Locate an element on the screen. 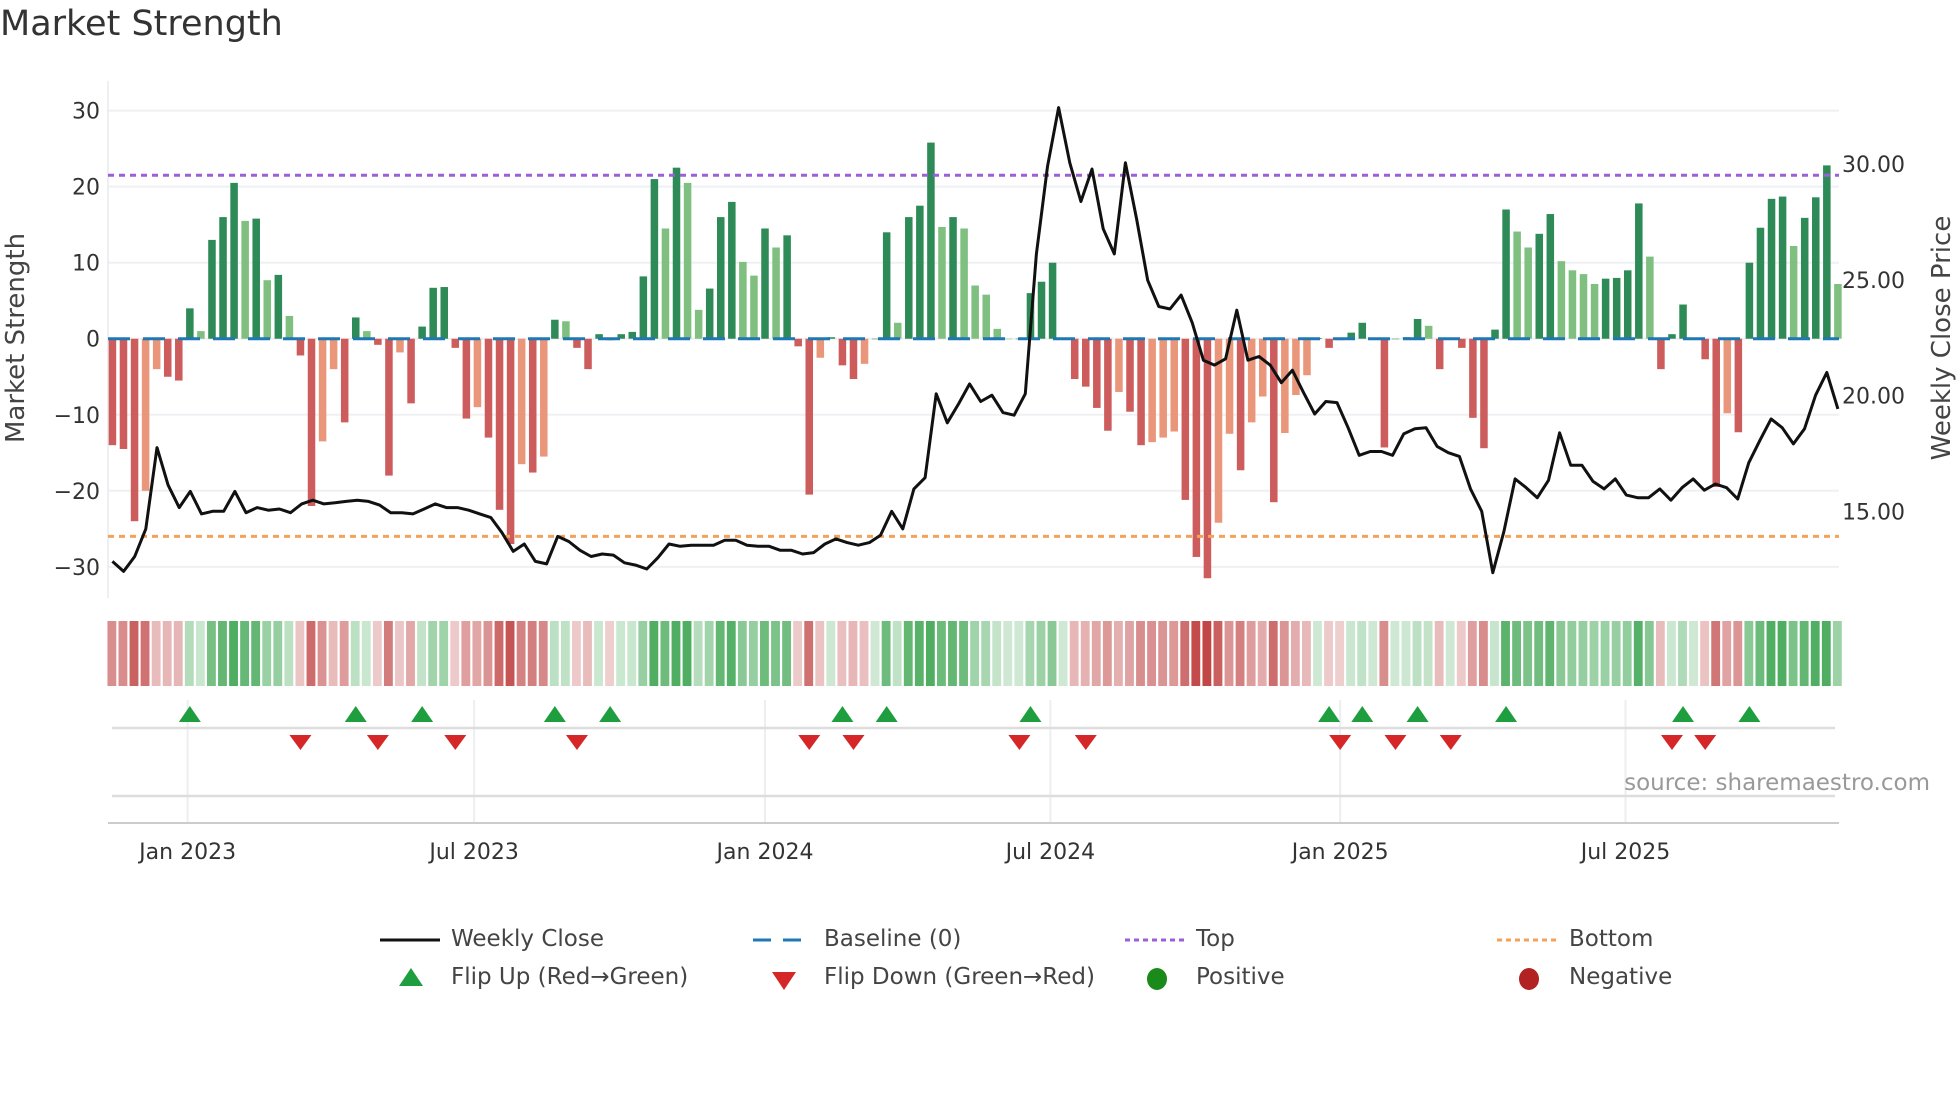 The image size is (1960, 1102). y-tick-label: −20 is located at coordinates (77, 492).